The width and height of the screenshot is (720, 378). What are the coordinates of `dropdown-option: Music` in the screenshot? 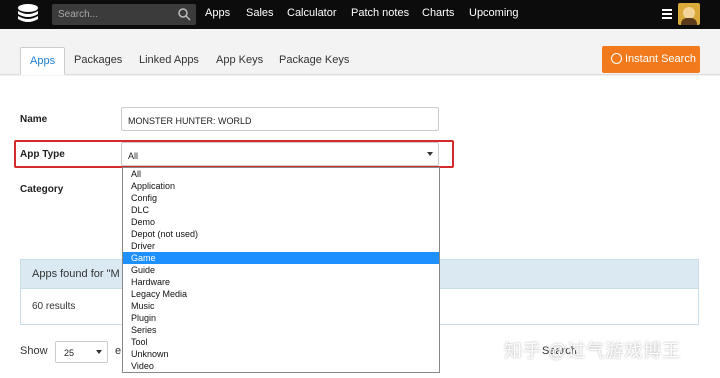 It's located at (281, 306).